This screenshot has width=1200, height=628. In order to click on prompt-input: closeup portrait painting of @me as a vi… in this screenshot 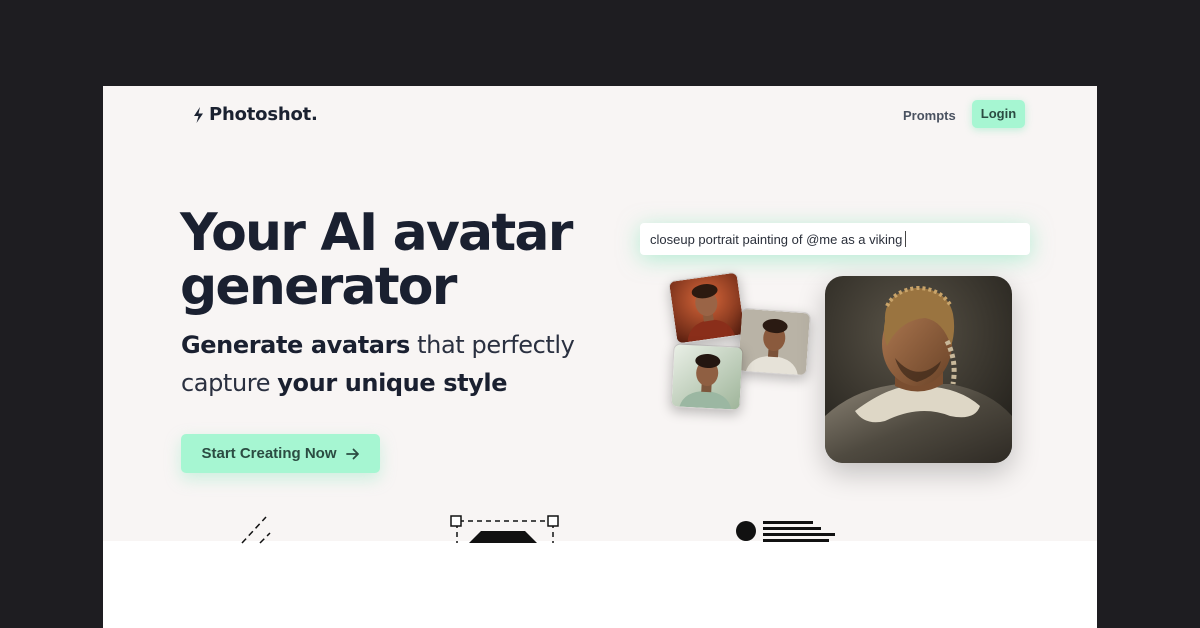, I will do `click(835, 239)`.